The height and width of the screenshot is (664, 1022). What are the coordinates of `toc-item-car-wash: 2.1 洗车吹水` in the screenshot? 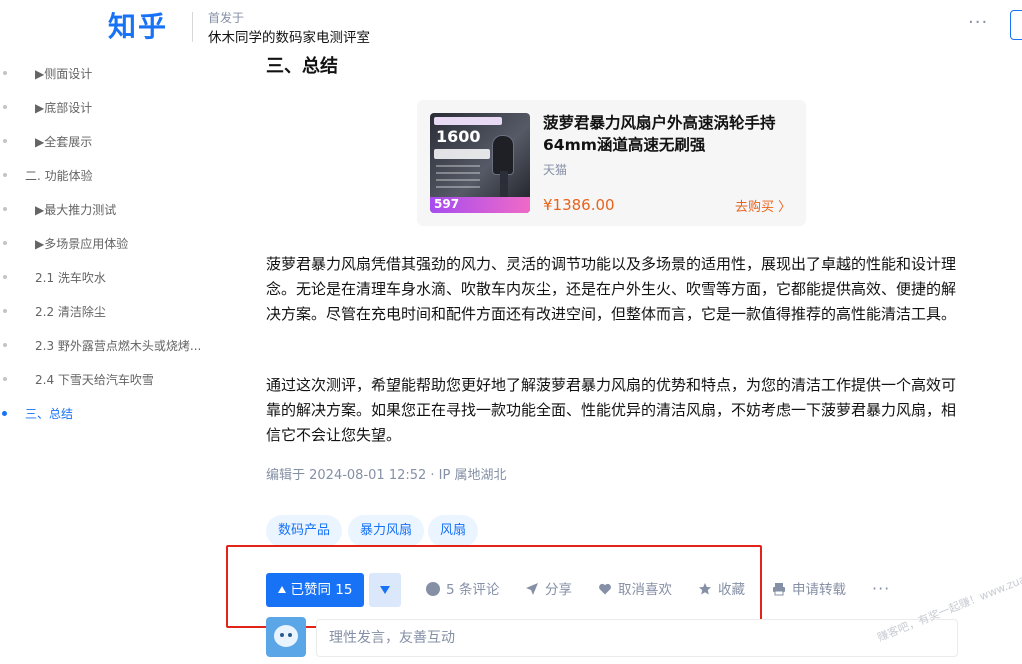 It's located at (115, 277).